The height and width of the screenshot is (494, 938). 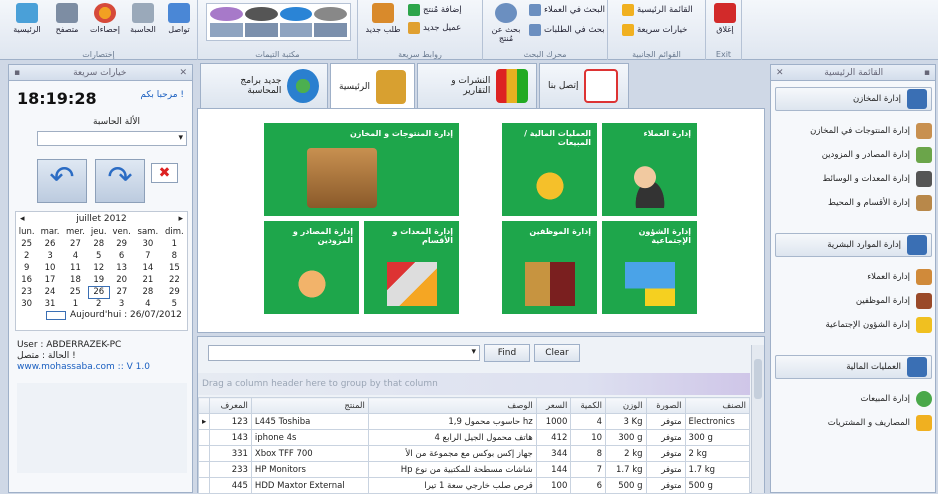 What do you see at coordinates (717, 421) in the screenshot?
I see `table-cell: Electronics` at bounding box center [717, 421].